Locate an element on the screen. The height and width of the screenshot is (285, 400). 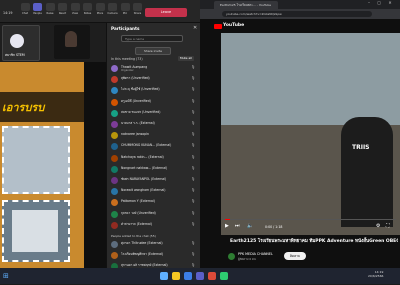
participant-row: นายบาส ร.ร. (External) 🎙 is located at coordinates (155, 125).